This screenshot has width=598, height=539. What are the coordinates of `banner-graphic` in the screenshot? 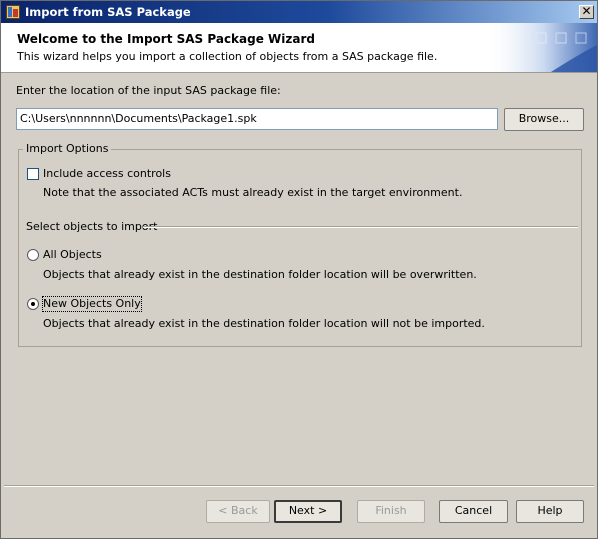 It's located at (539, 47).